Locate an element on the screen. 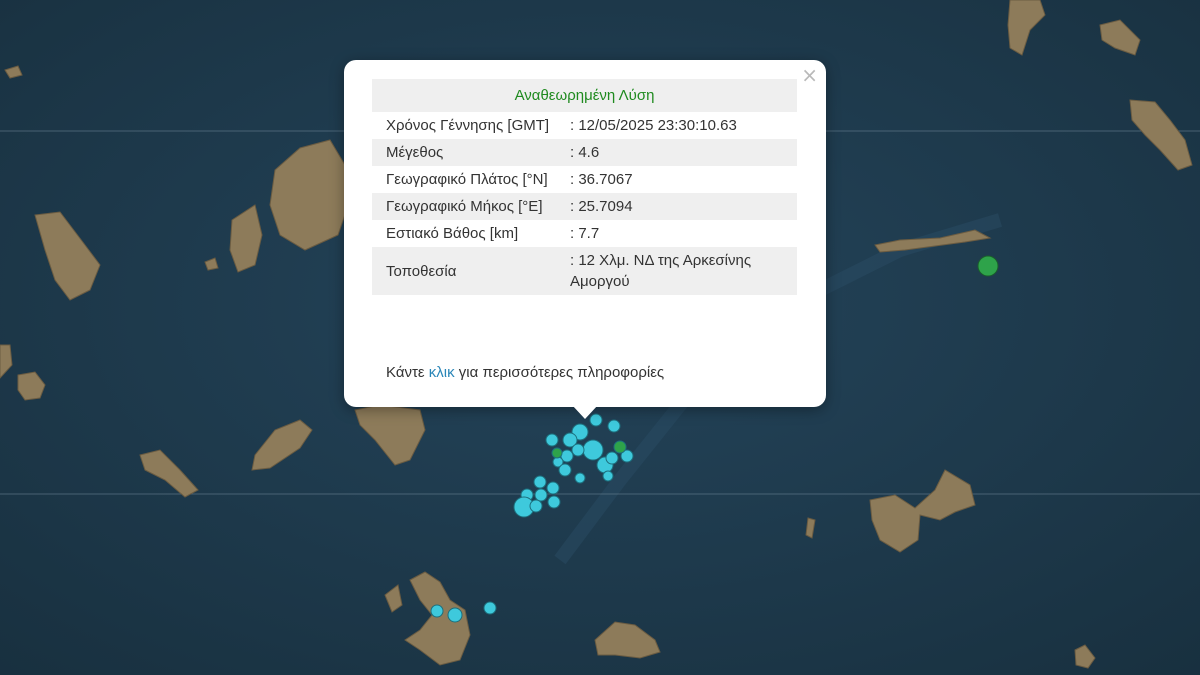 Image resolution: width=1200 pixels, height=675 pixels. info-value: : 12/05/2025 23:30:10.63 is located at coordinates (653, 125).